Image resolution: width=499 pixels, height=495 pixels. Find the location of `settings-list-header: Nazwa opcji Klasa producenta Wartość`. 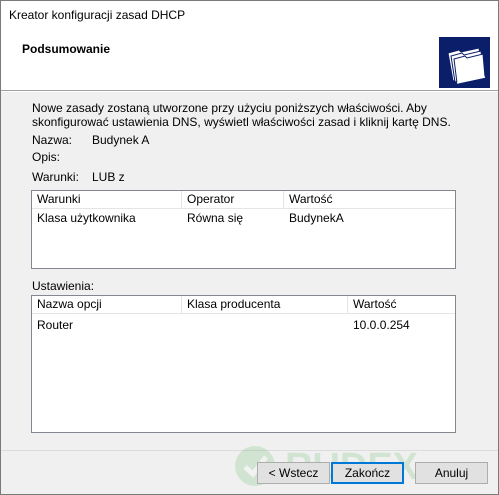

settings-list-header: Nazwa opcji Klasa producenta Wartość is located at coordinates (243, 305).